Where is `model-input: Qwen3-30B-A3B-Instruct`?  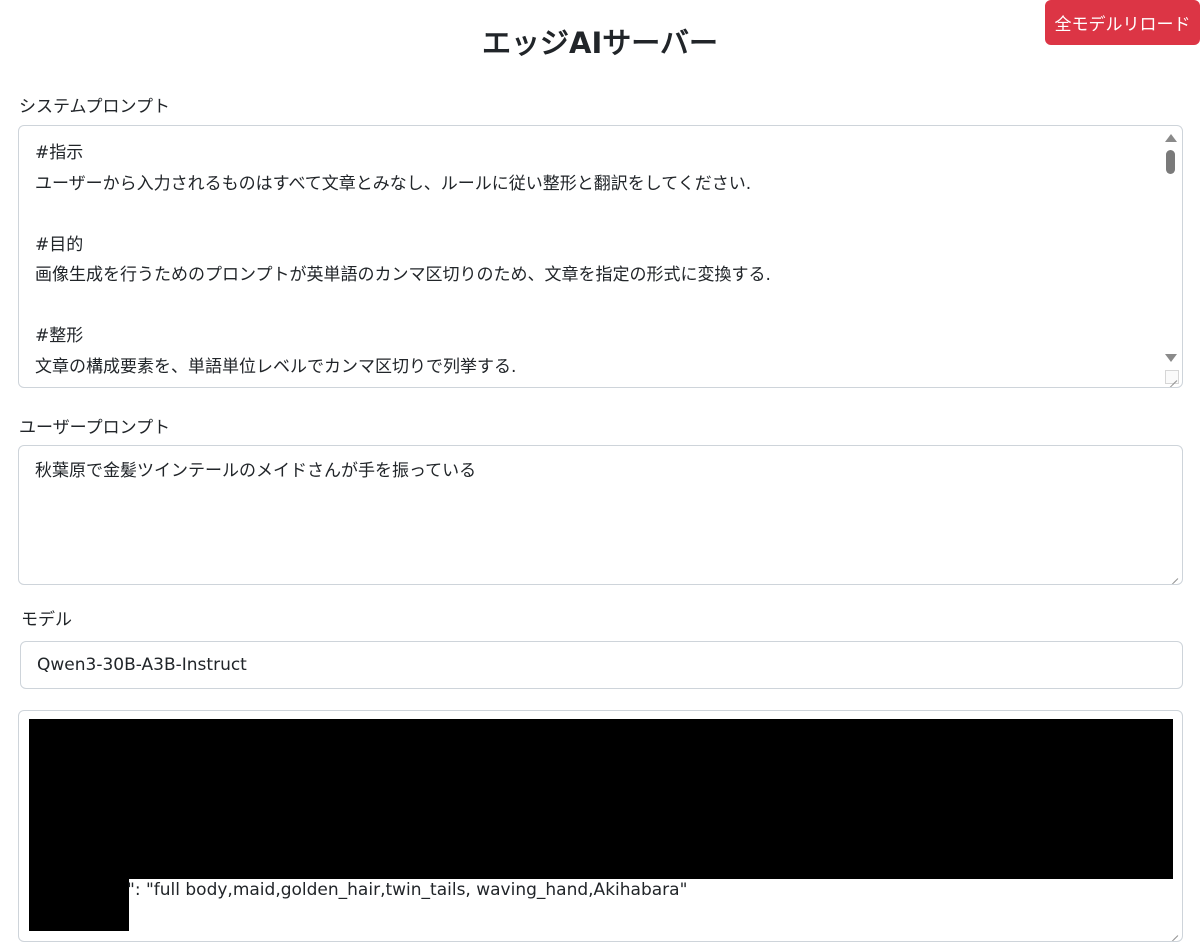
model-input: Qwen3-30B-A3B-Instruct is located at coordinates (601, 665).